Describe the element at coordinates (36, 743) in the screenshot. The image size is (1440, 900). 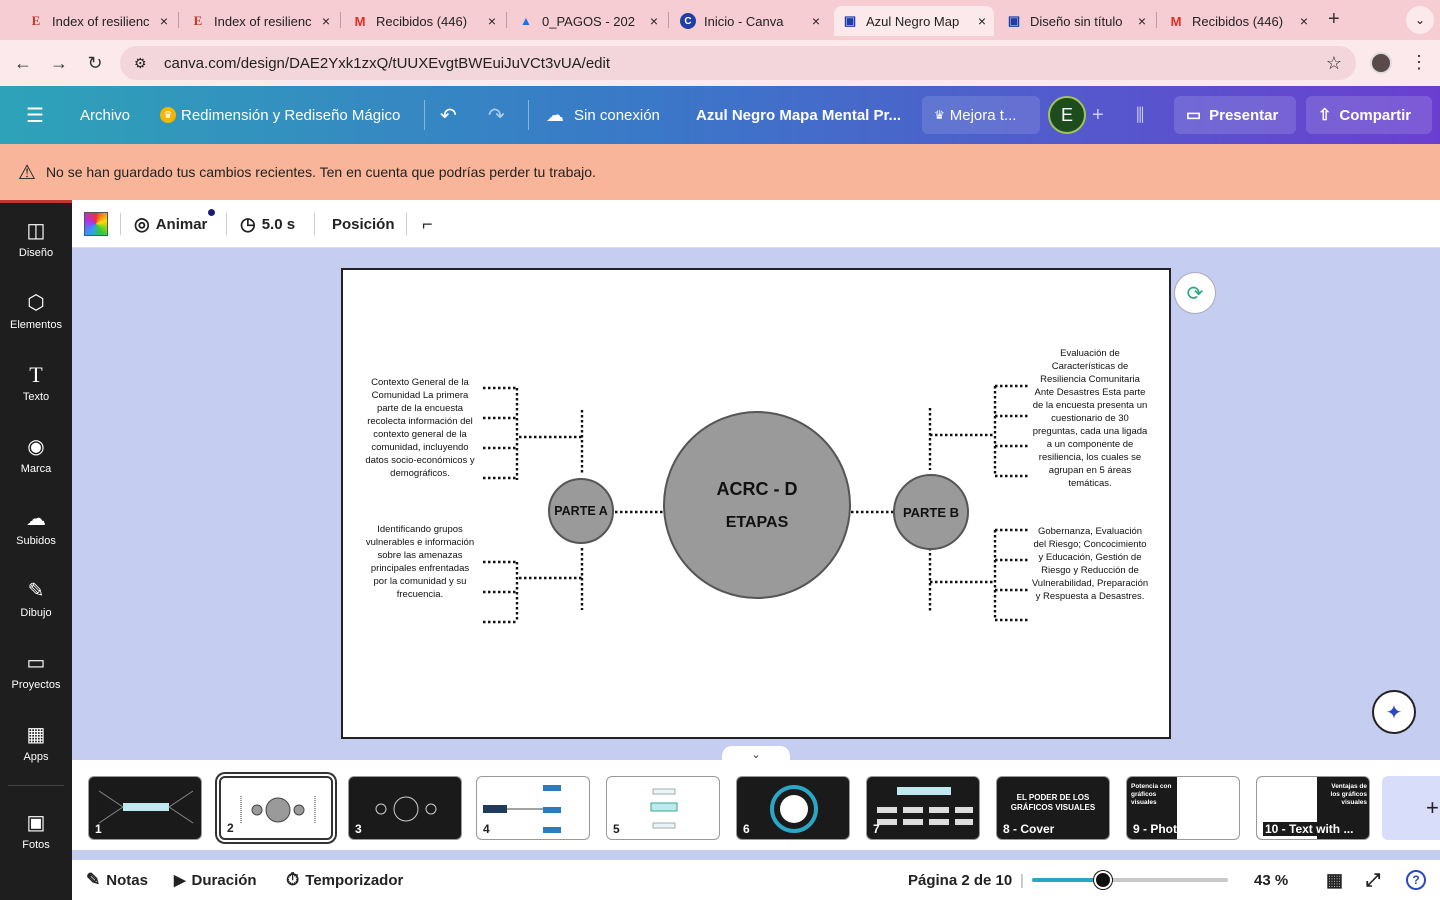
I see `sidebar-item-apps: ▦ Apps` at that location.